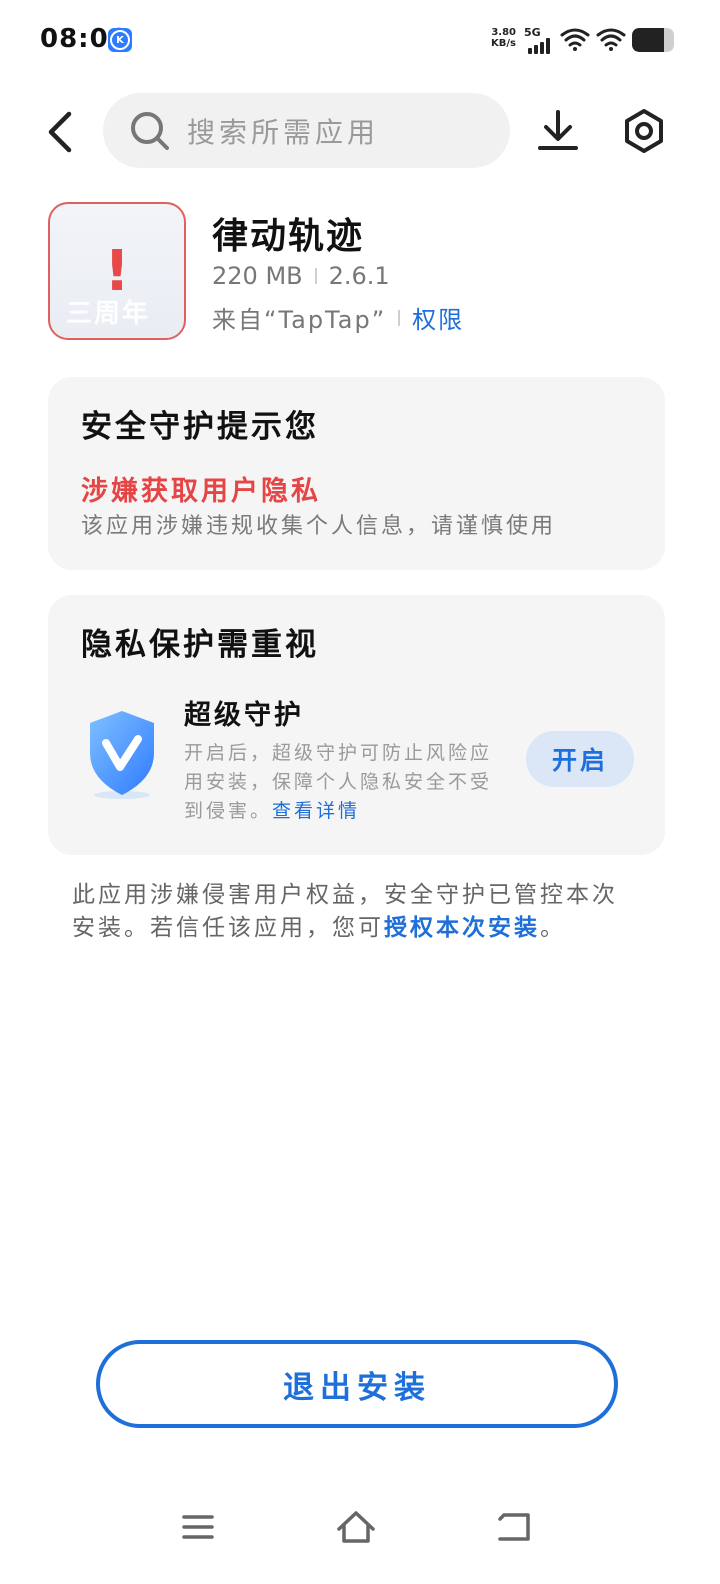 The image size is (720, 1584). Describe the element at coordinates (200, 427) in the screenshot. I see `safety-card-title: 安全守护提示您` at that location.